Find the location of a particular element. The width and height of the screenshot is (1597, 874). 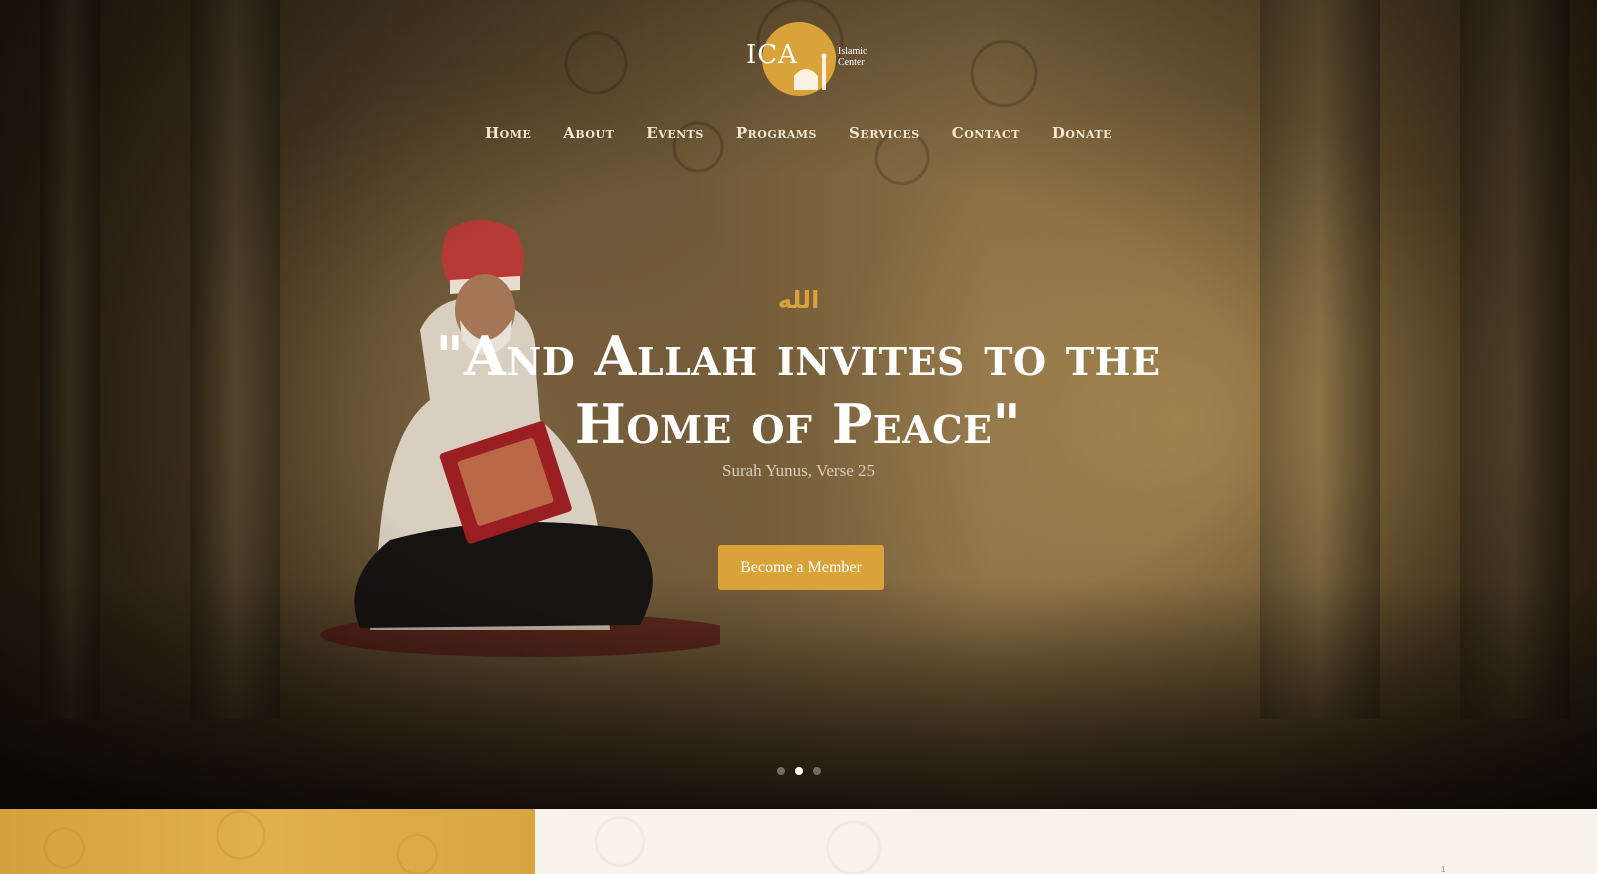

section-number: 1 is located at coordinates (1443, 869).